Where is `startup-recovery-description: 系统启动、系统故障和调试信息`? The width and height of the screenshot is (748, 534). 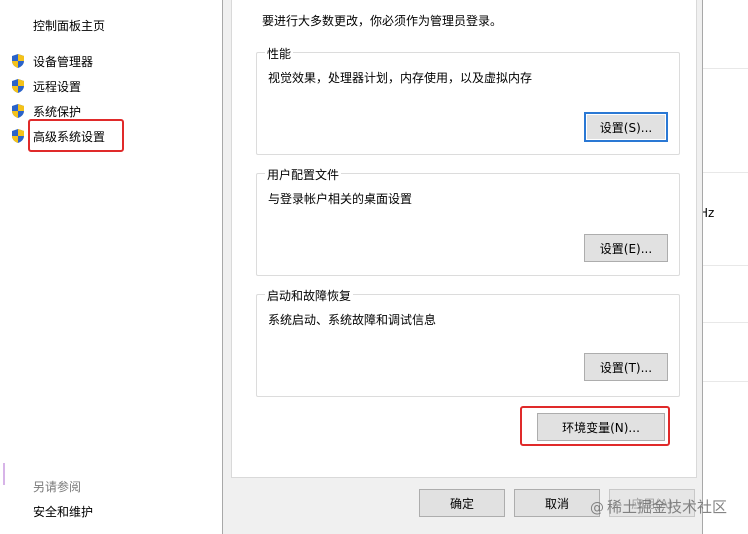 startup-recovery-description: 系统启动、系统故障和调试信息 is located at coordinates (352, 320).